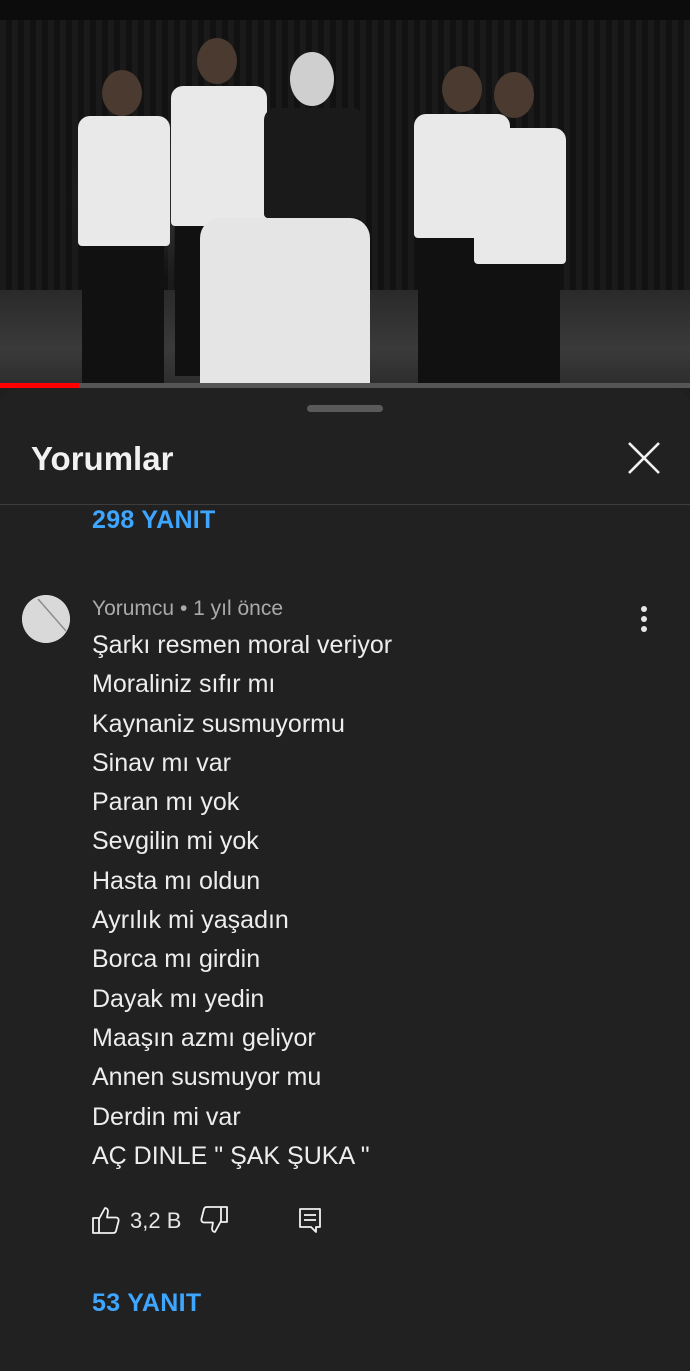 The width and height of the screenshot is (690, 1371). Describe the element at coordinates (345, 408) in the screenshot. I see `drag-handle` at that location.